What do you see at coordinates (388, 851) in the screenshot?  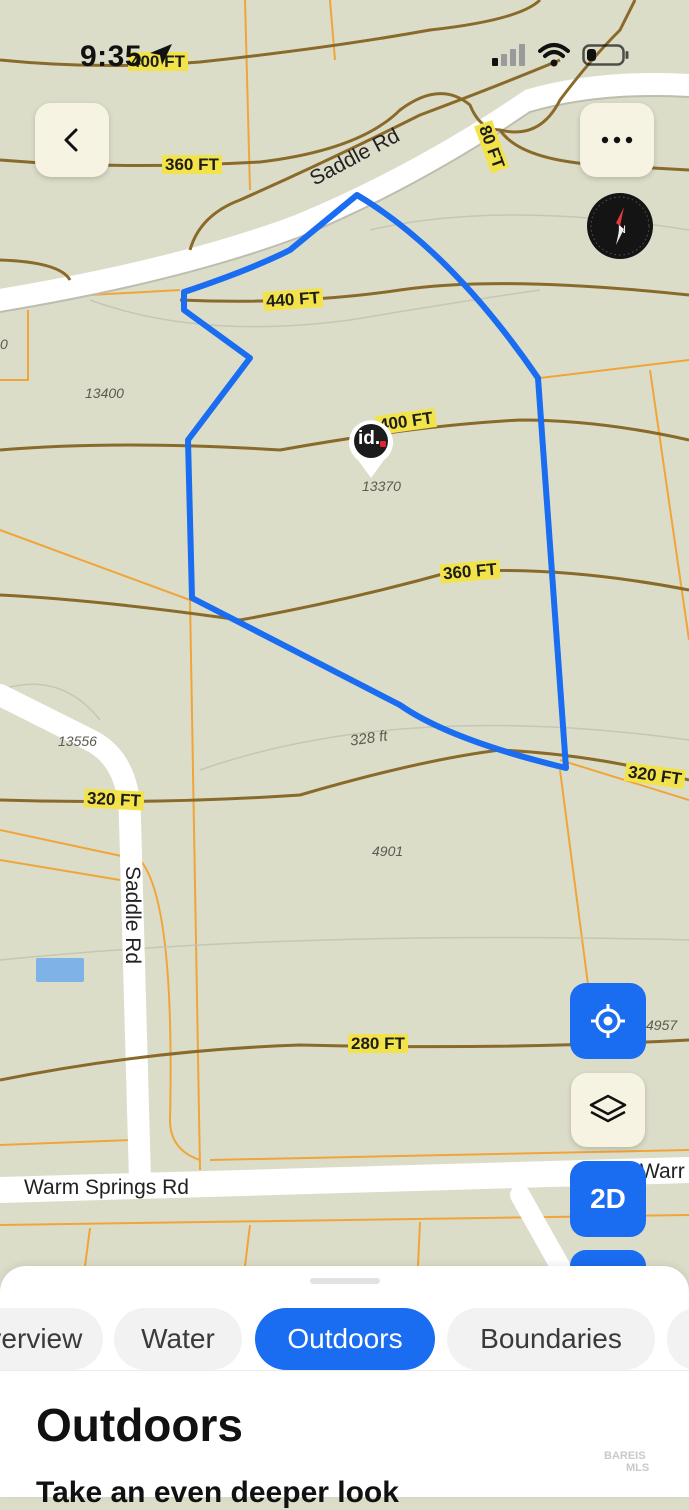 I see `parcel-label-4901: 4901` at bounding box center [388, 851].